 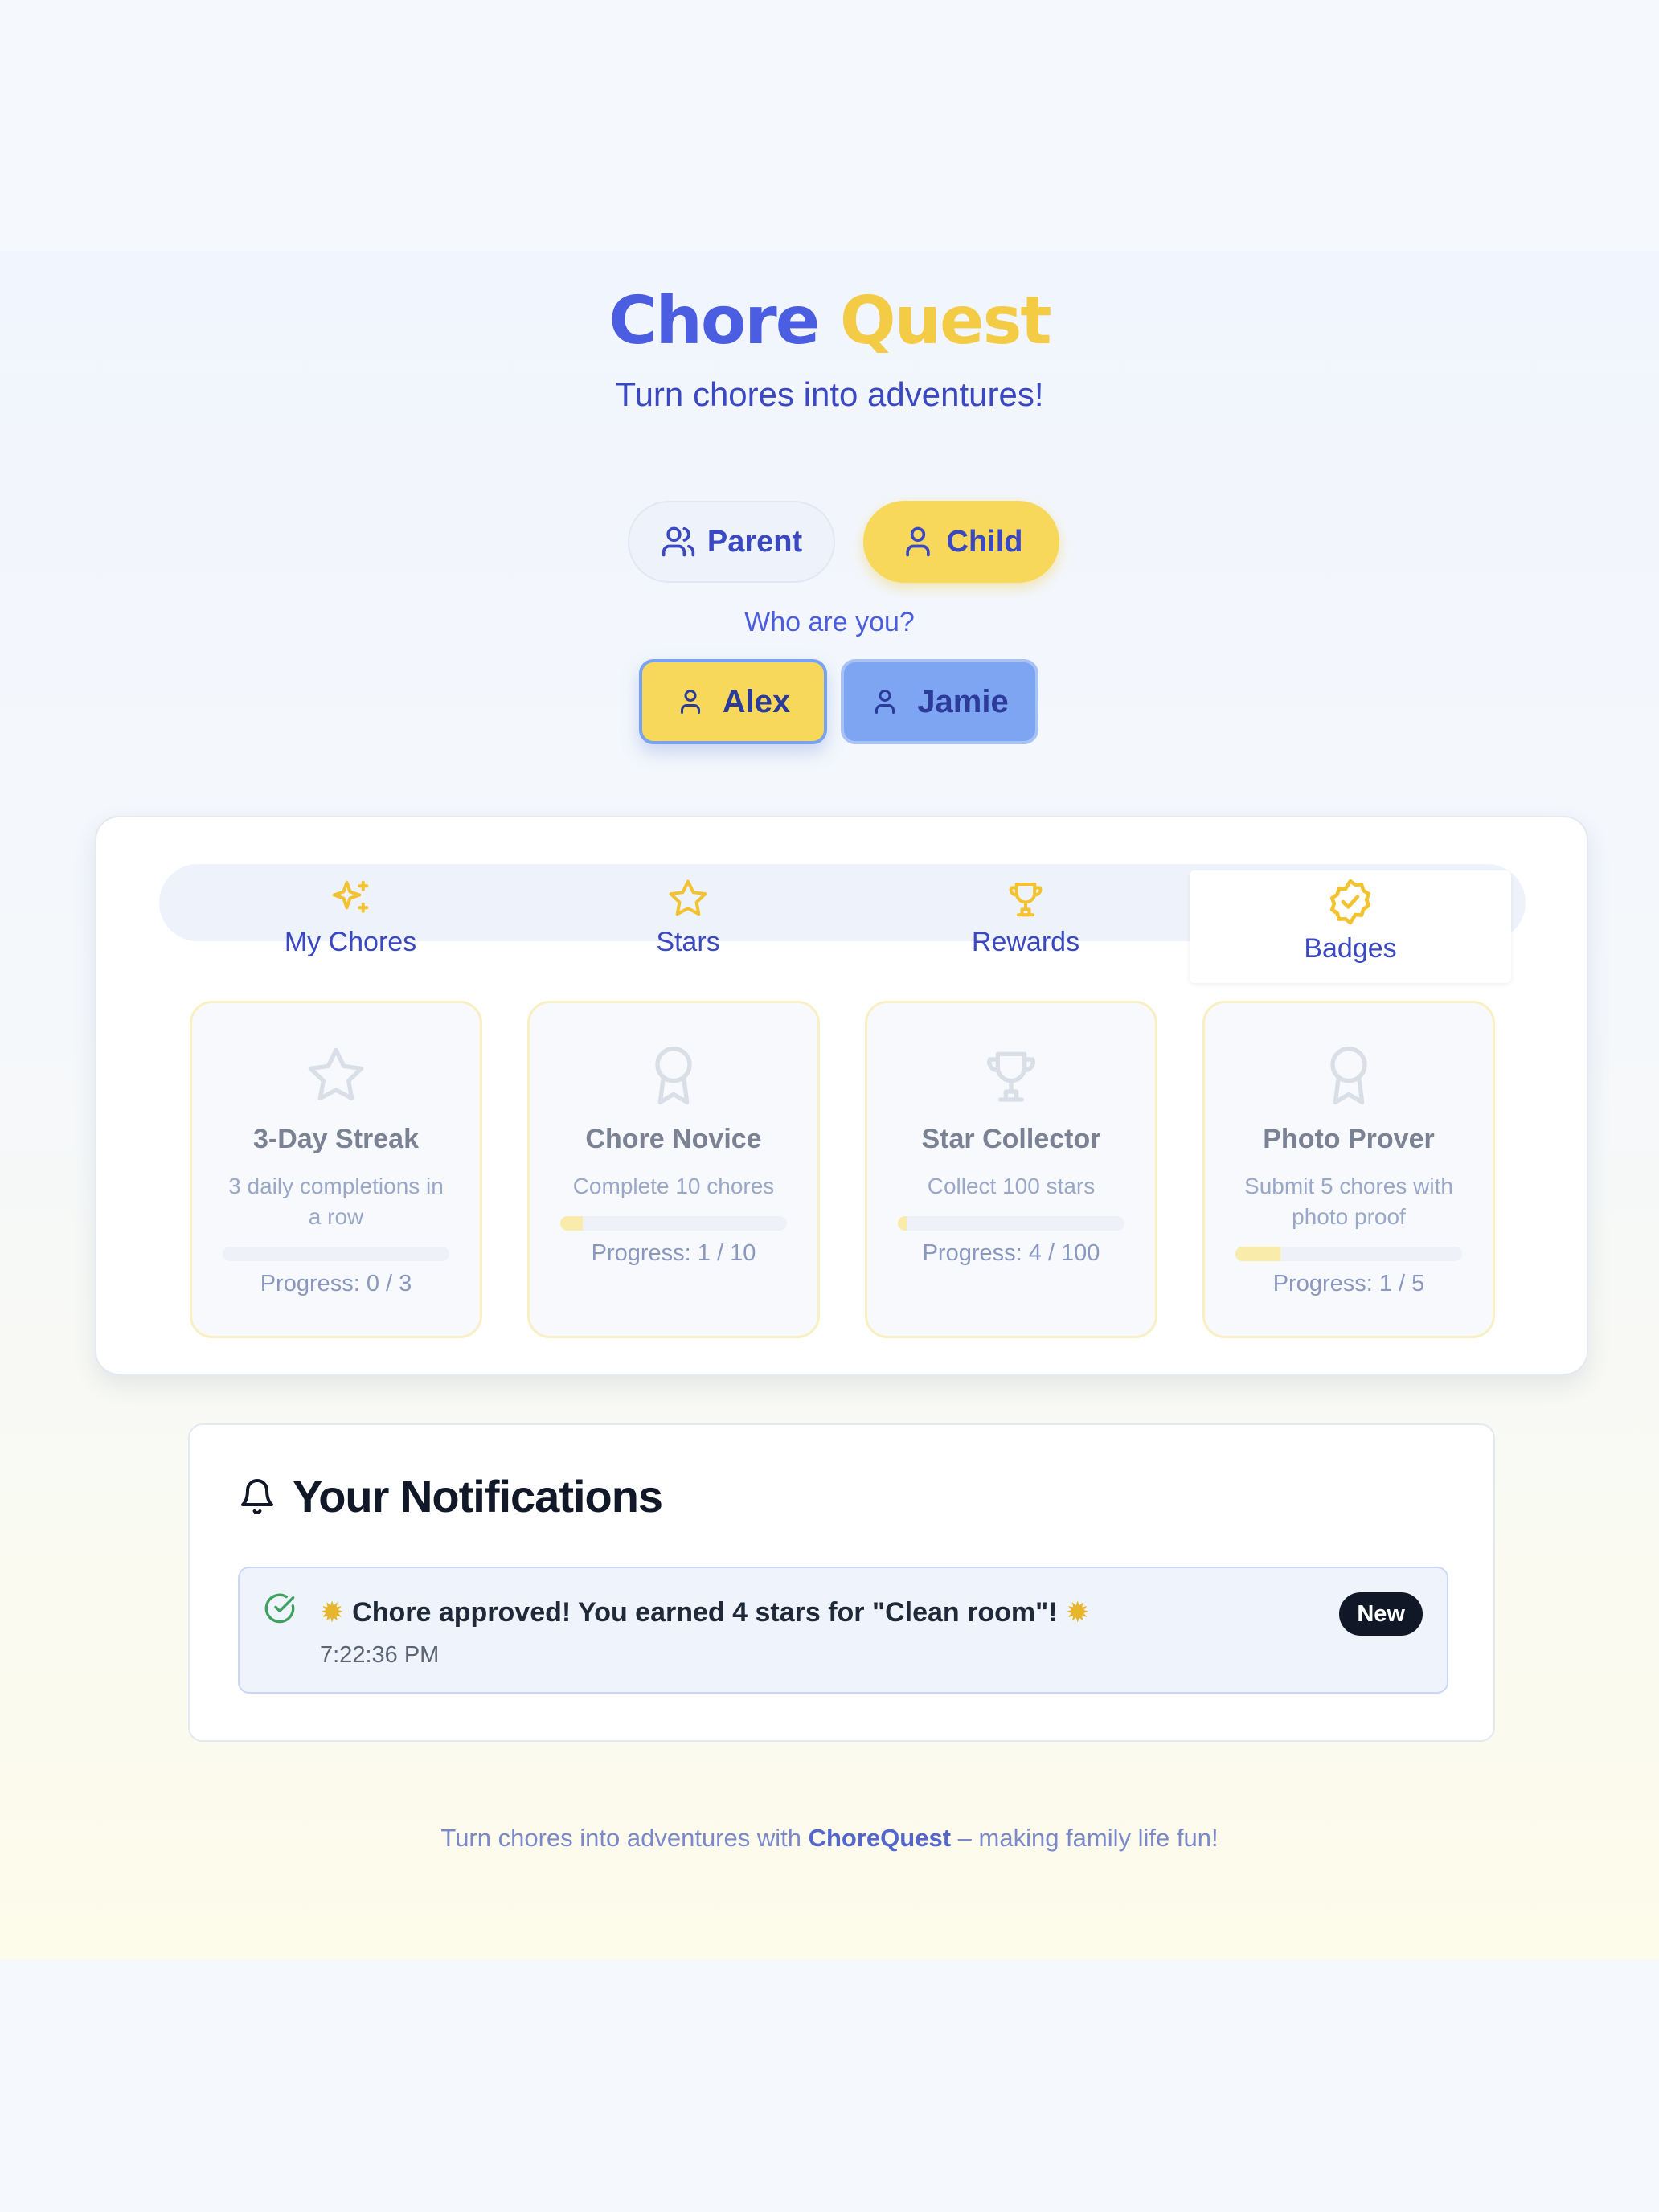 What do you see at coordinates (1350, 902) in the screenshot?
I see `badge-check-icon` at bounding box center [1350, 902].